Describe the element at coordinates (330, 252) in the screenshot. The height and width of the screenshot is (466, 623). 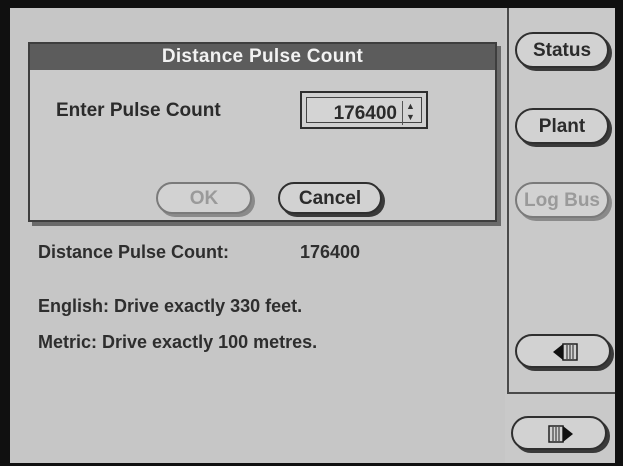
I see `pulse-count-summary-value: 176400` at that location.